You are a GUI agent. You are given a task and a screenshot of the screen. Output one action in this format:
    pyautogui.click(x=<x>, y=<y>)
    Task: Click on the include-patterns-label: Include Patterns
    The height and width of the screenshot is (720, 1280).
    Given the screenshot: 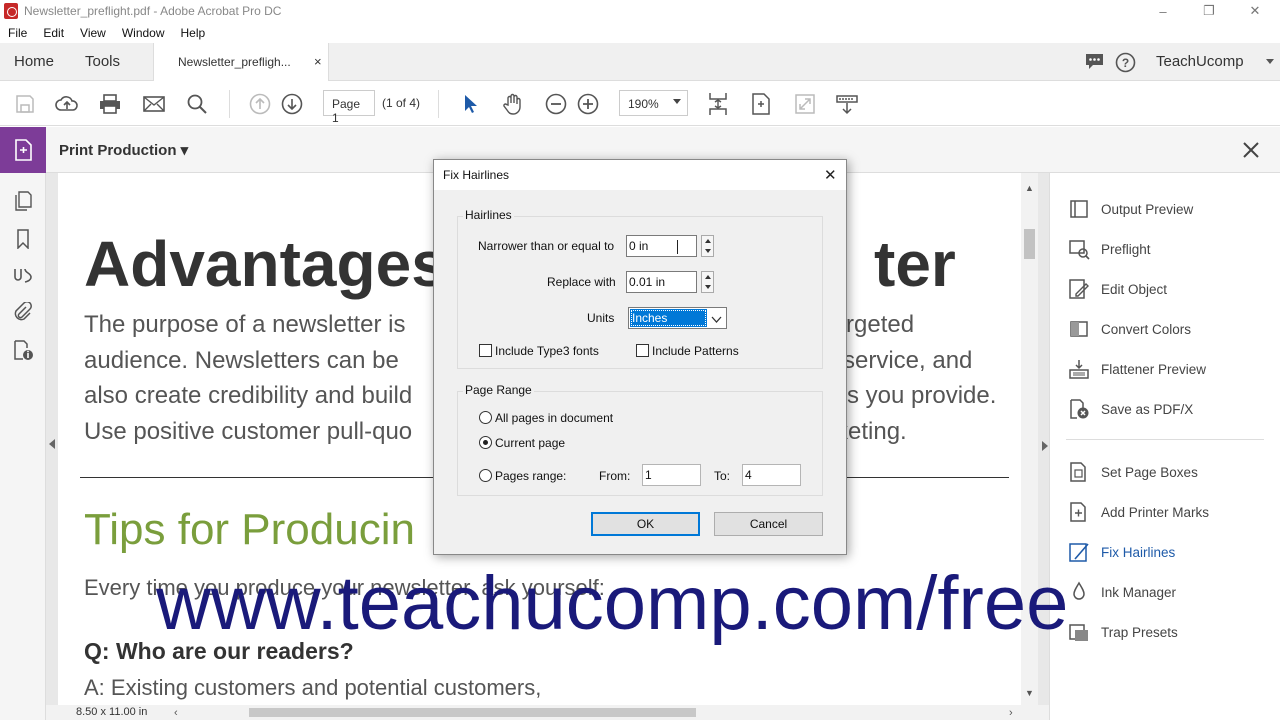 What is the action you would take?
    pyautogui.click(x=695, y=351)
    